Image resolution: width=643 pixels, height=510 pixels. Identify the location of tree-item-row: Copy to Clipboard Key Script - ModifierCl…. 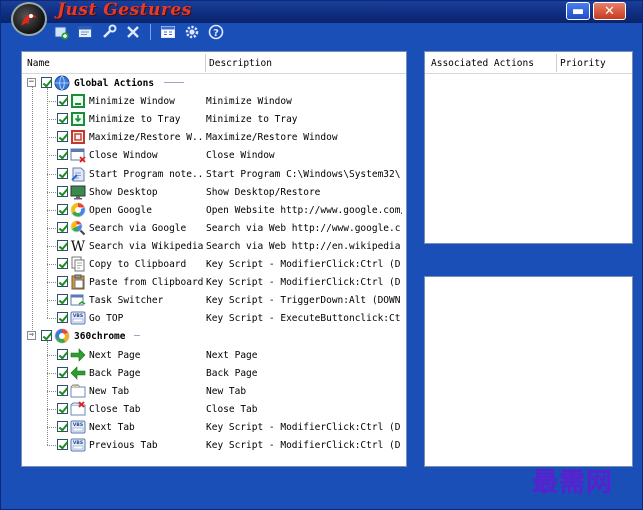
(214, 264).